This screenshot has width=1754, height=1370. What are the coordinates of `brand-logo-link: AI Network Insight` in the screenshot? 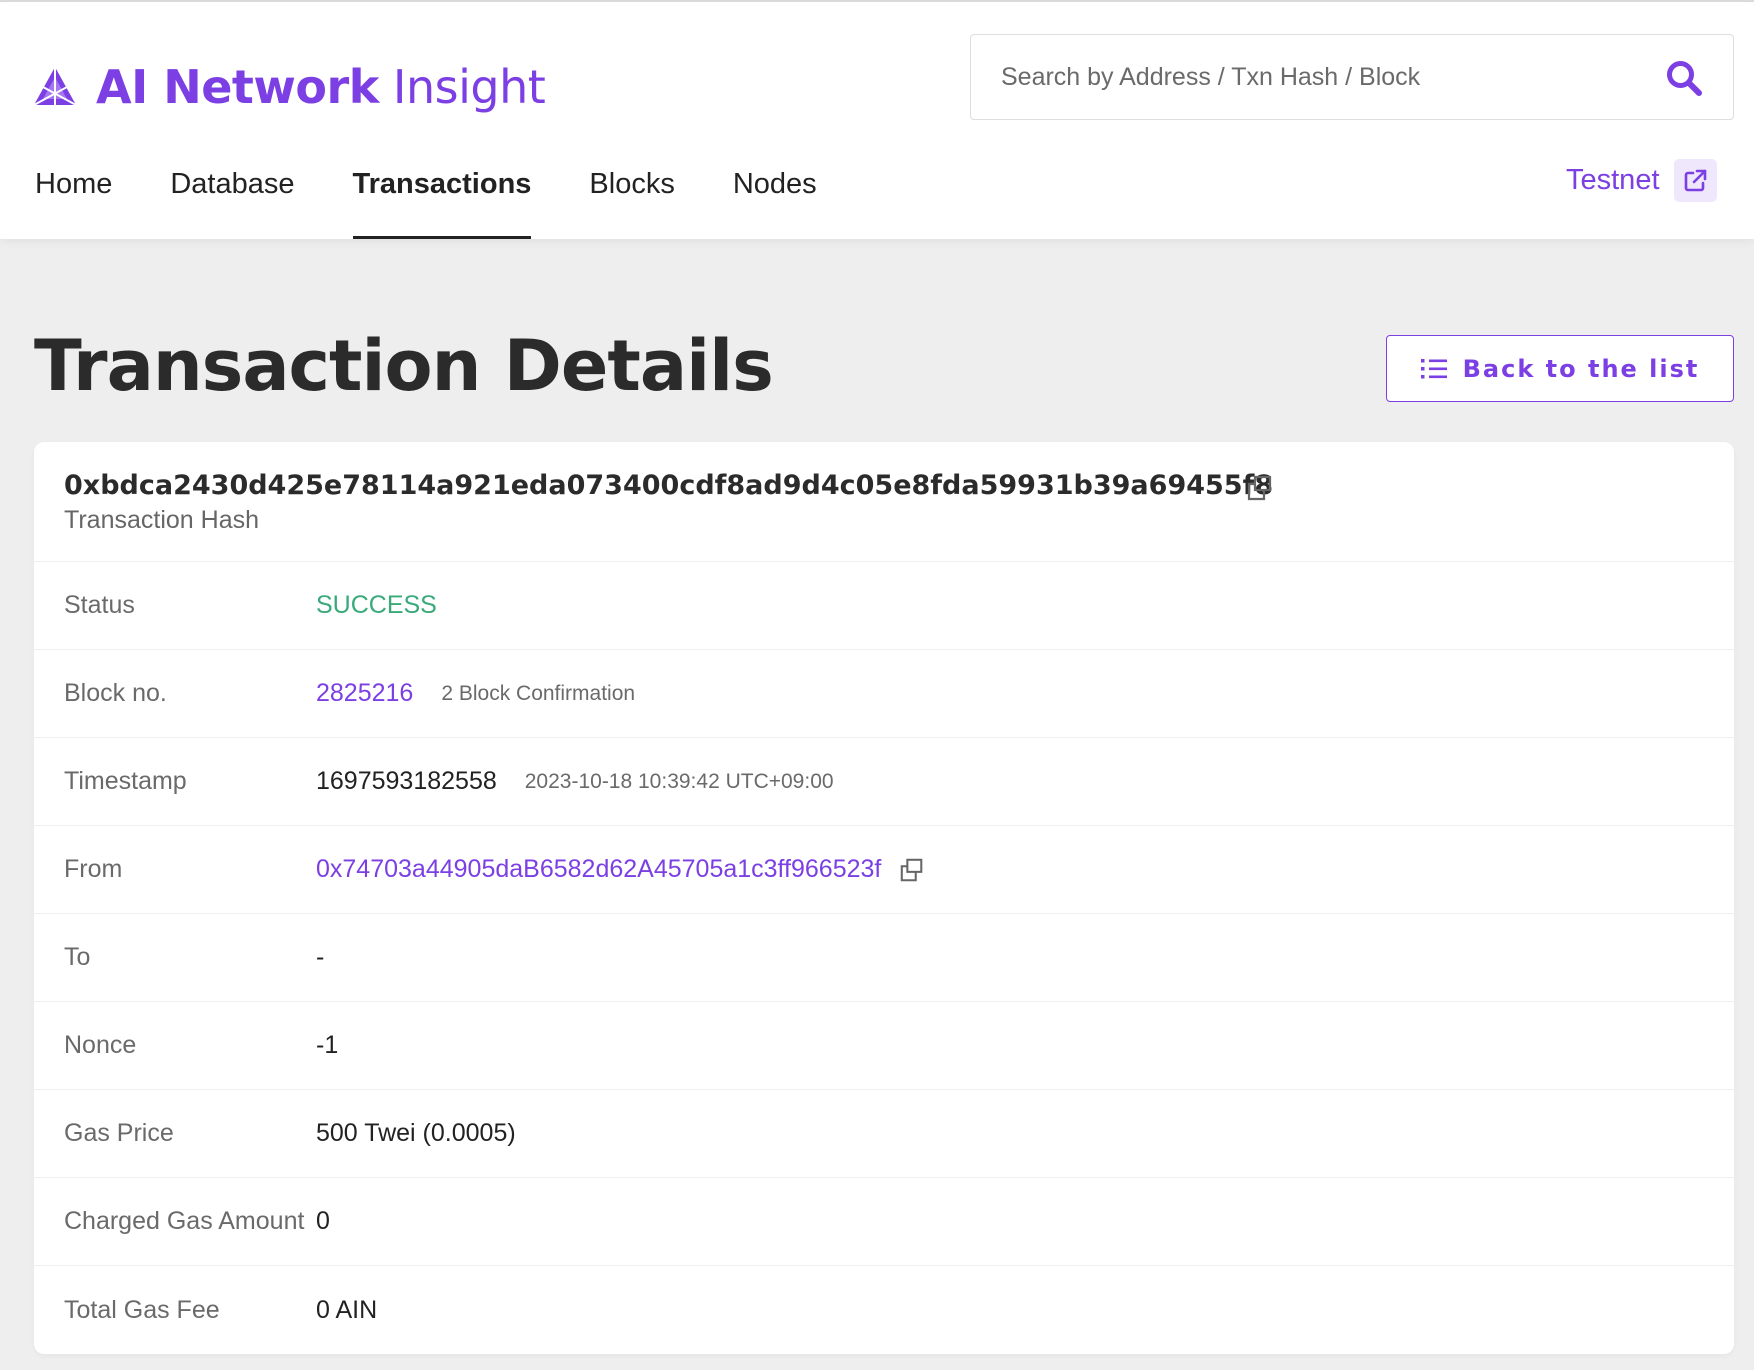 It's located at (289, 87).